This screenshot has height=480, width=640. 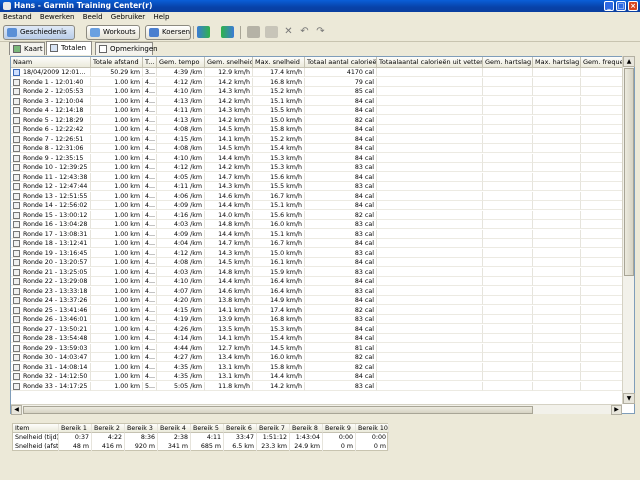 I want to click on column-header: Gem. snelheid, so click(x=229, y=62).